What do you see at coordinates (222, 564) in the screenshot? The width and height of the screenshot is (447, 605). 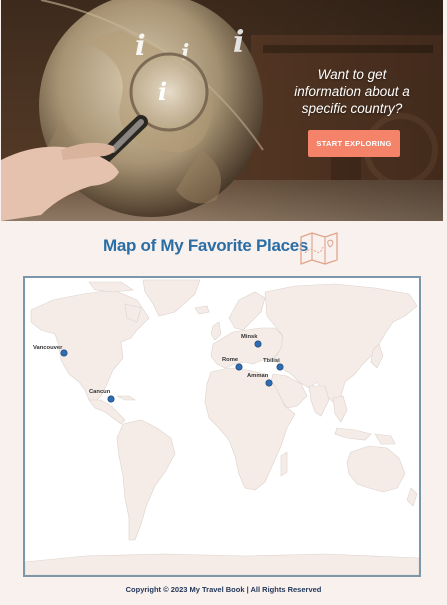 I see `land-antarctica` at bounding box center [222, 564].